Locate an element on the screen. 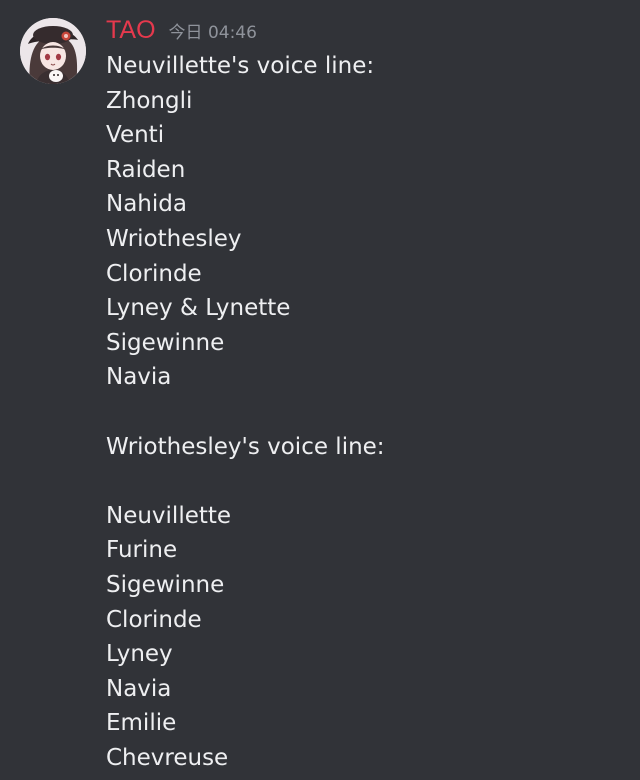 This screenshot has height=780, width=640. message-line: Neuvillette is located at coordinates (169, 515).